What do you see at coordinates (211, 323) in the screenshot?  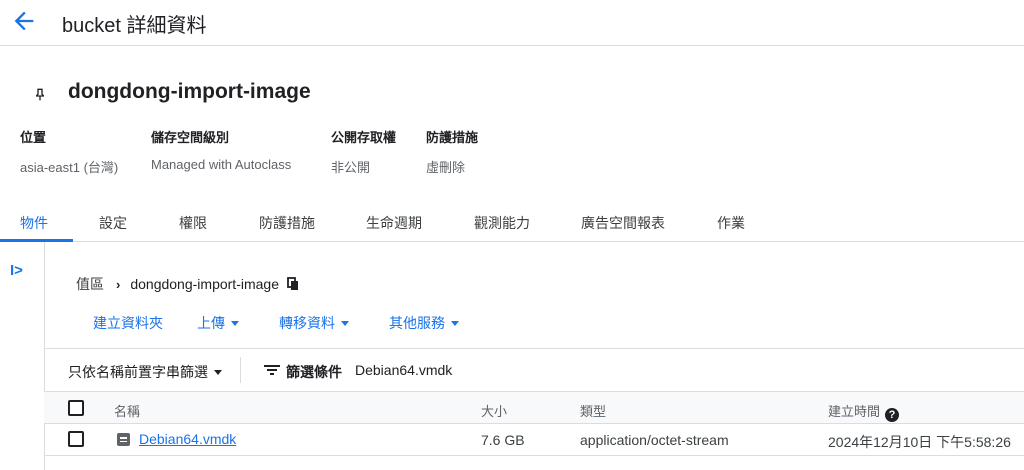 I see `upload-label: 上傳` at bounding box center [211, 323].